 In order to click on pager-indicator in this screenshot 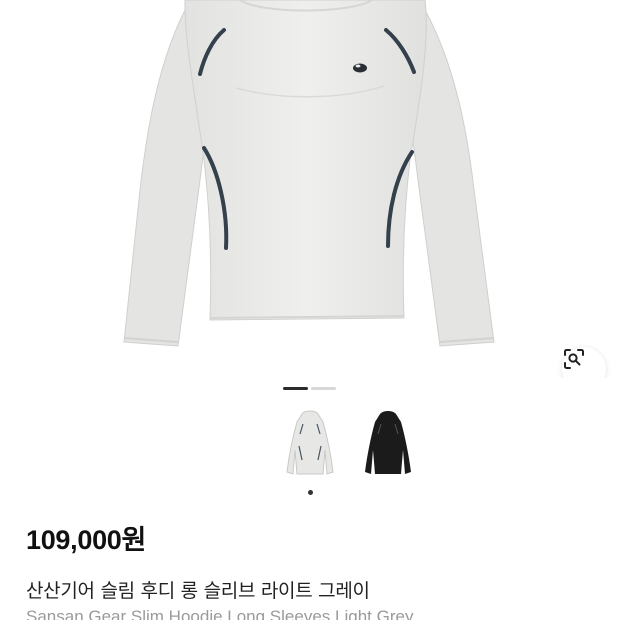, I will do `click(323, 388)`.